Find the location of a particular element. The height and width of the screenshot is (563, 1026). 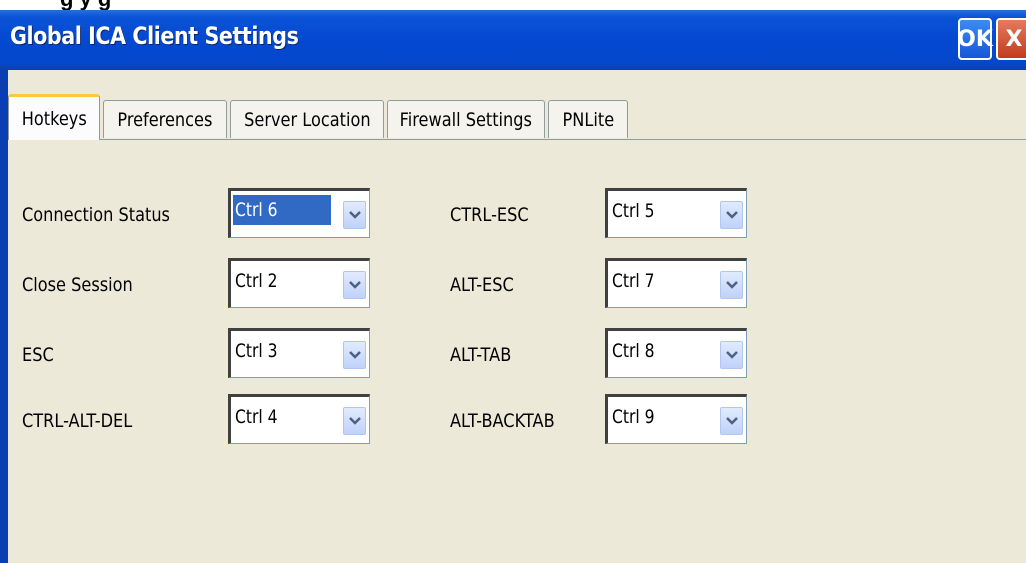

selected-value: Ctrl 9 is located at coordinates (633, 417).